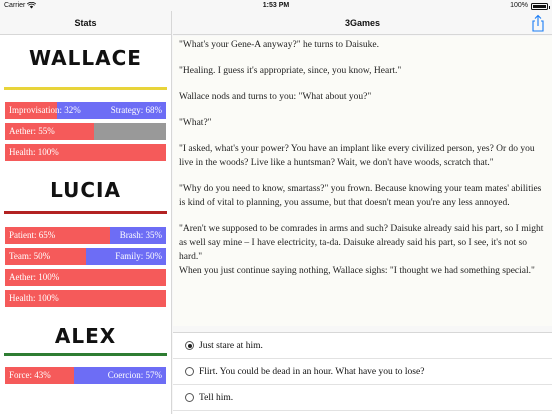 The width and height of the screenshot is (552, 414). I want to click on stat-left-label: Improvisation: 32%, so click(45, 110).